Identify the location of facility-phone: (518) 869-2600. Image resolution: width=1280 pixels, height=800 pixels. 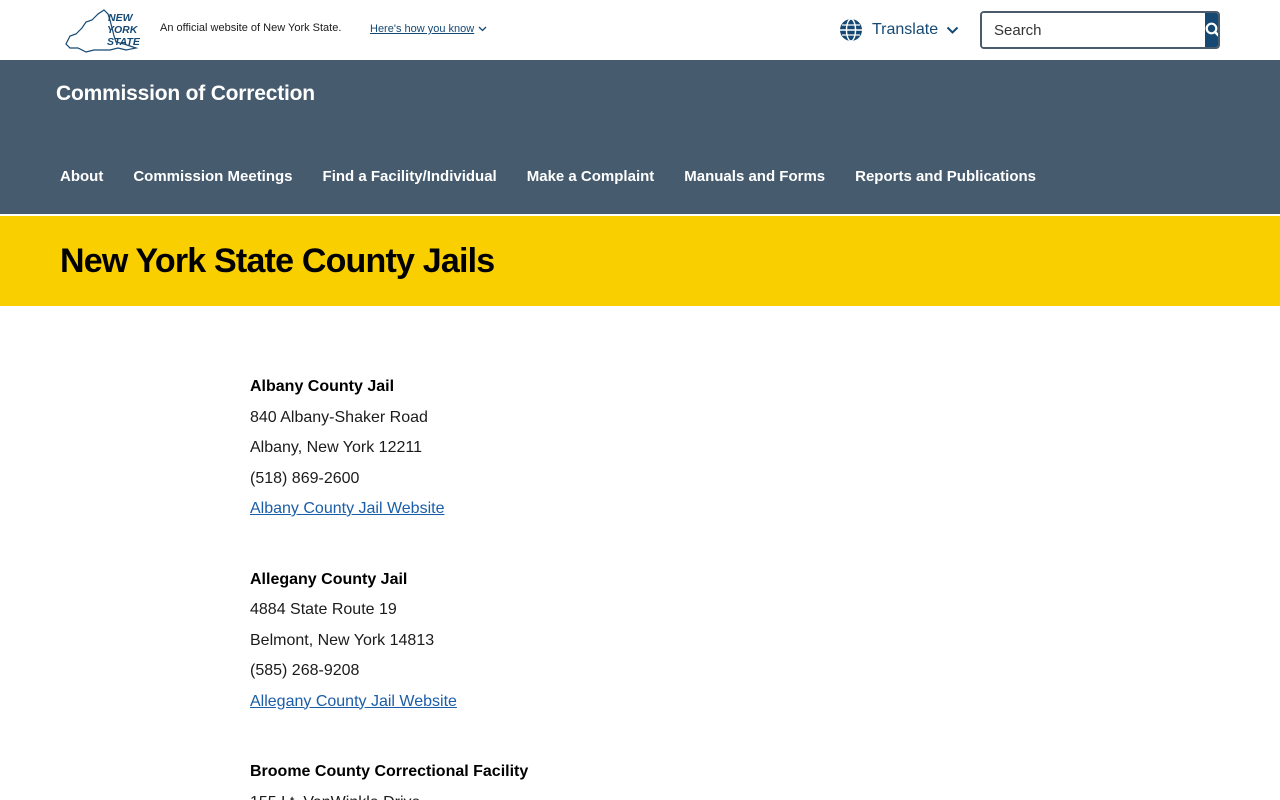
(305, 478).